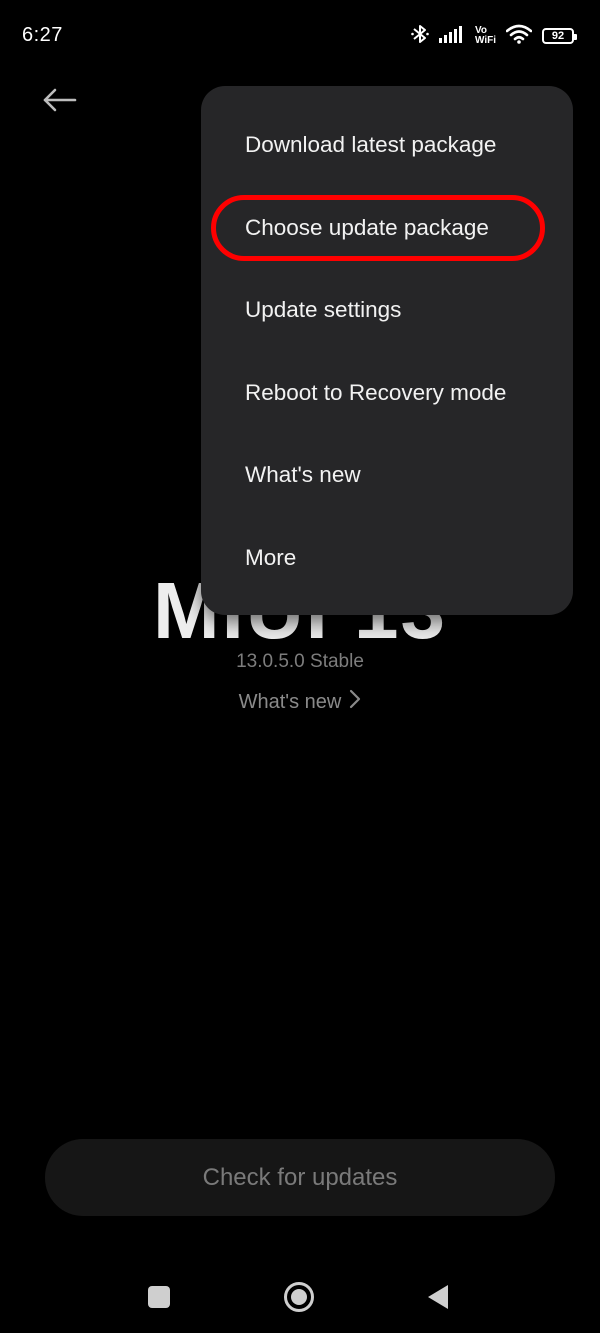 Image resolution: width=600 pixels, height=1333 pixels. I want to click on check-for-updates-button: Check for updates, so click(300, 1177).